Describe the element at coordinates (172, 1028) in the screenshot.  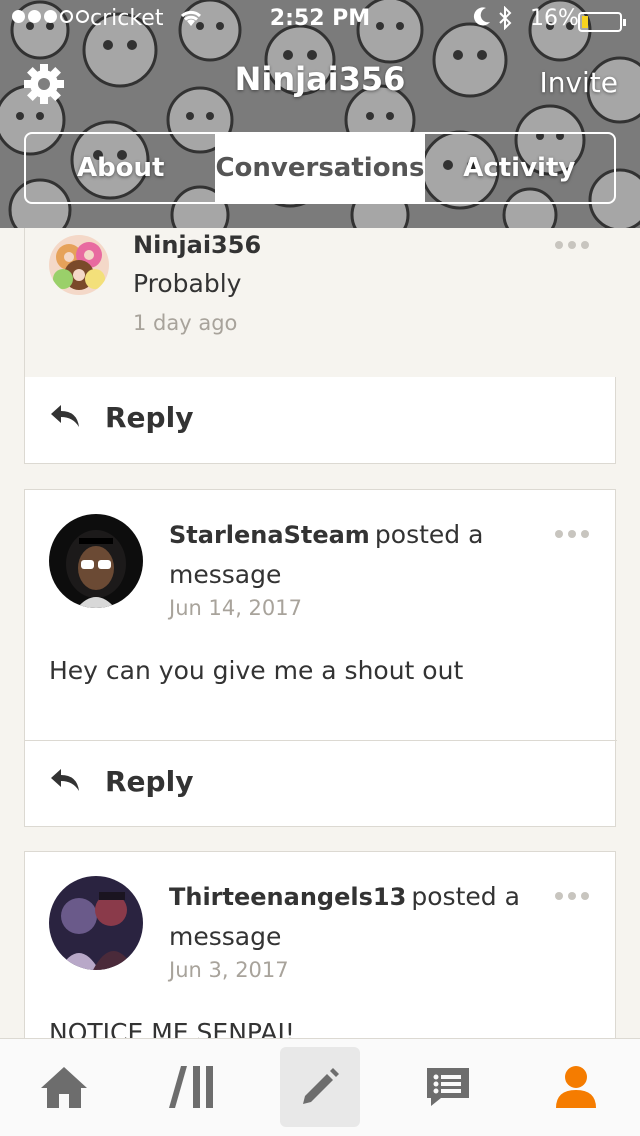
I see `message-text: NOTICE ME SENPAI!` at that location.